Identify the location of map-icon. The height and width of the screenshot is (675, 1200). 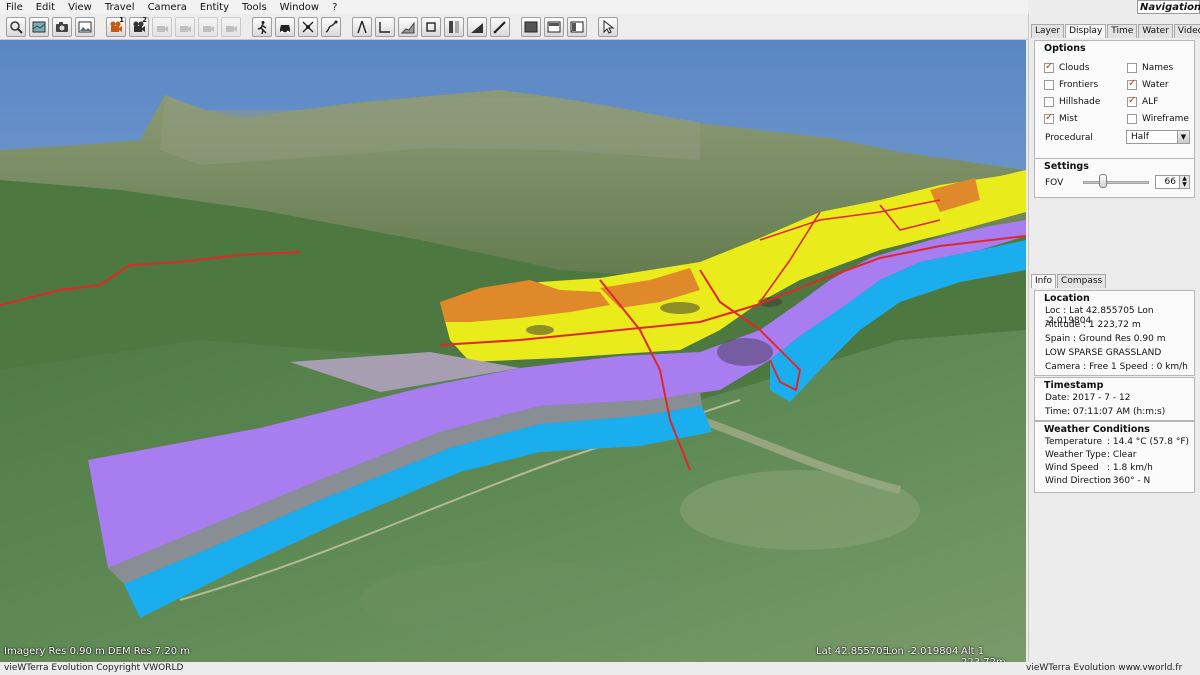
(39, 26).